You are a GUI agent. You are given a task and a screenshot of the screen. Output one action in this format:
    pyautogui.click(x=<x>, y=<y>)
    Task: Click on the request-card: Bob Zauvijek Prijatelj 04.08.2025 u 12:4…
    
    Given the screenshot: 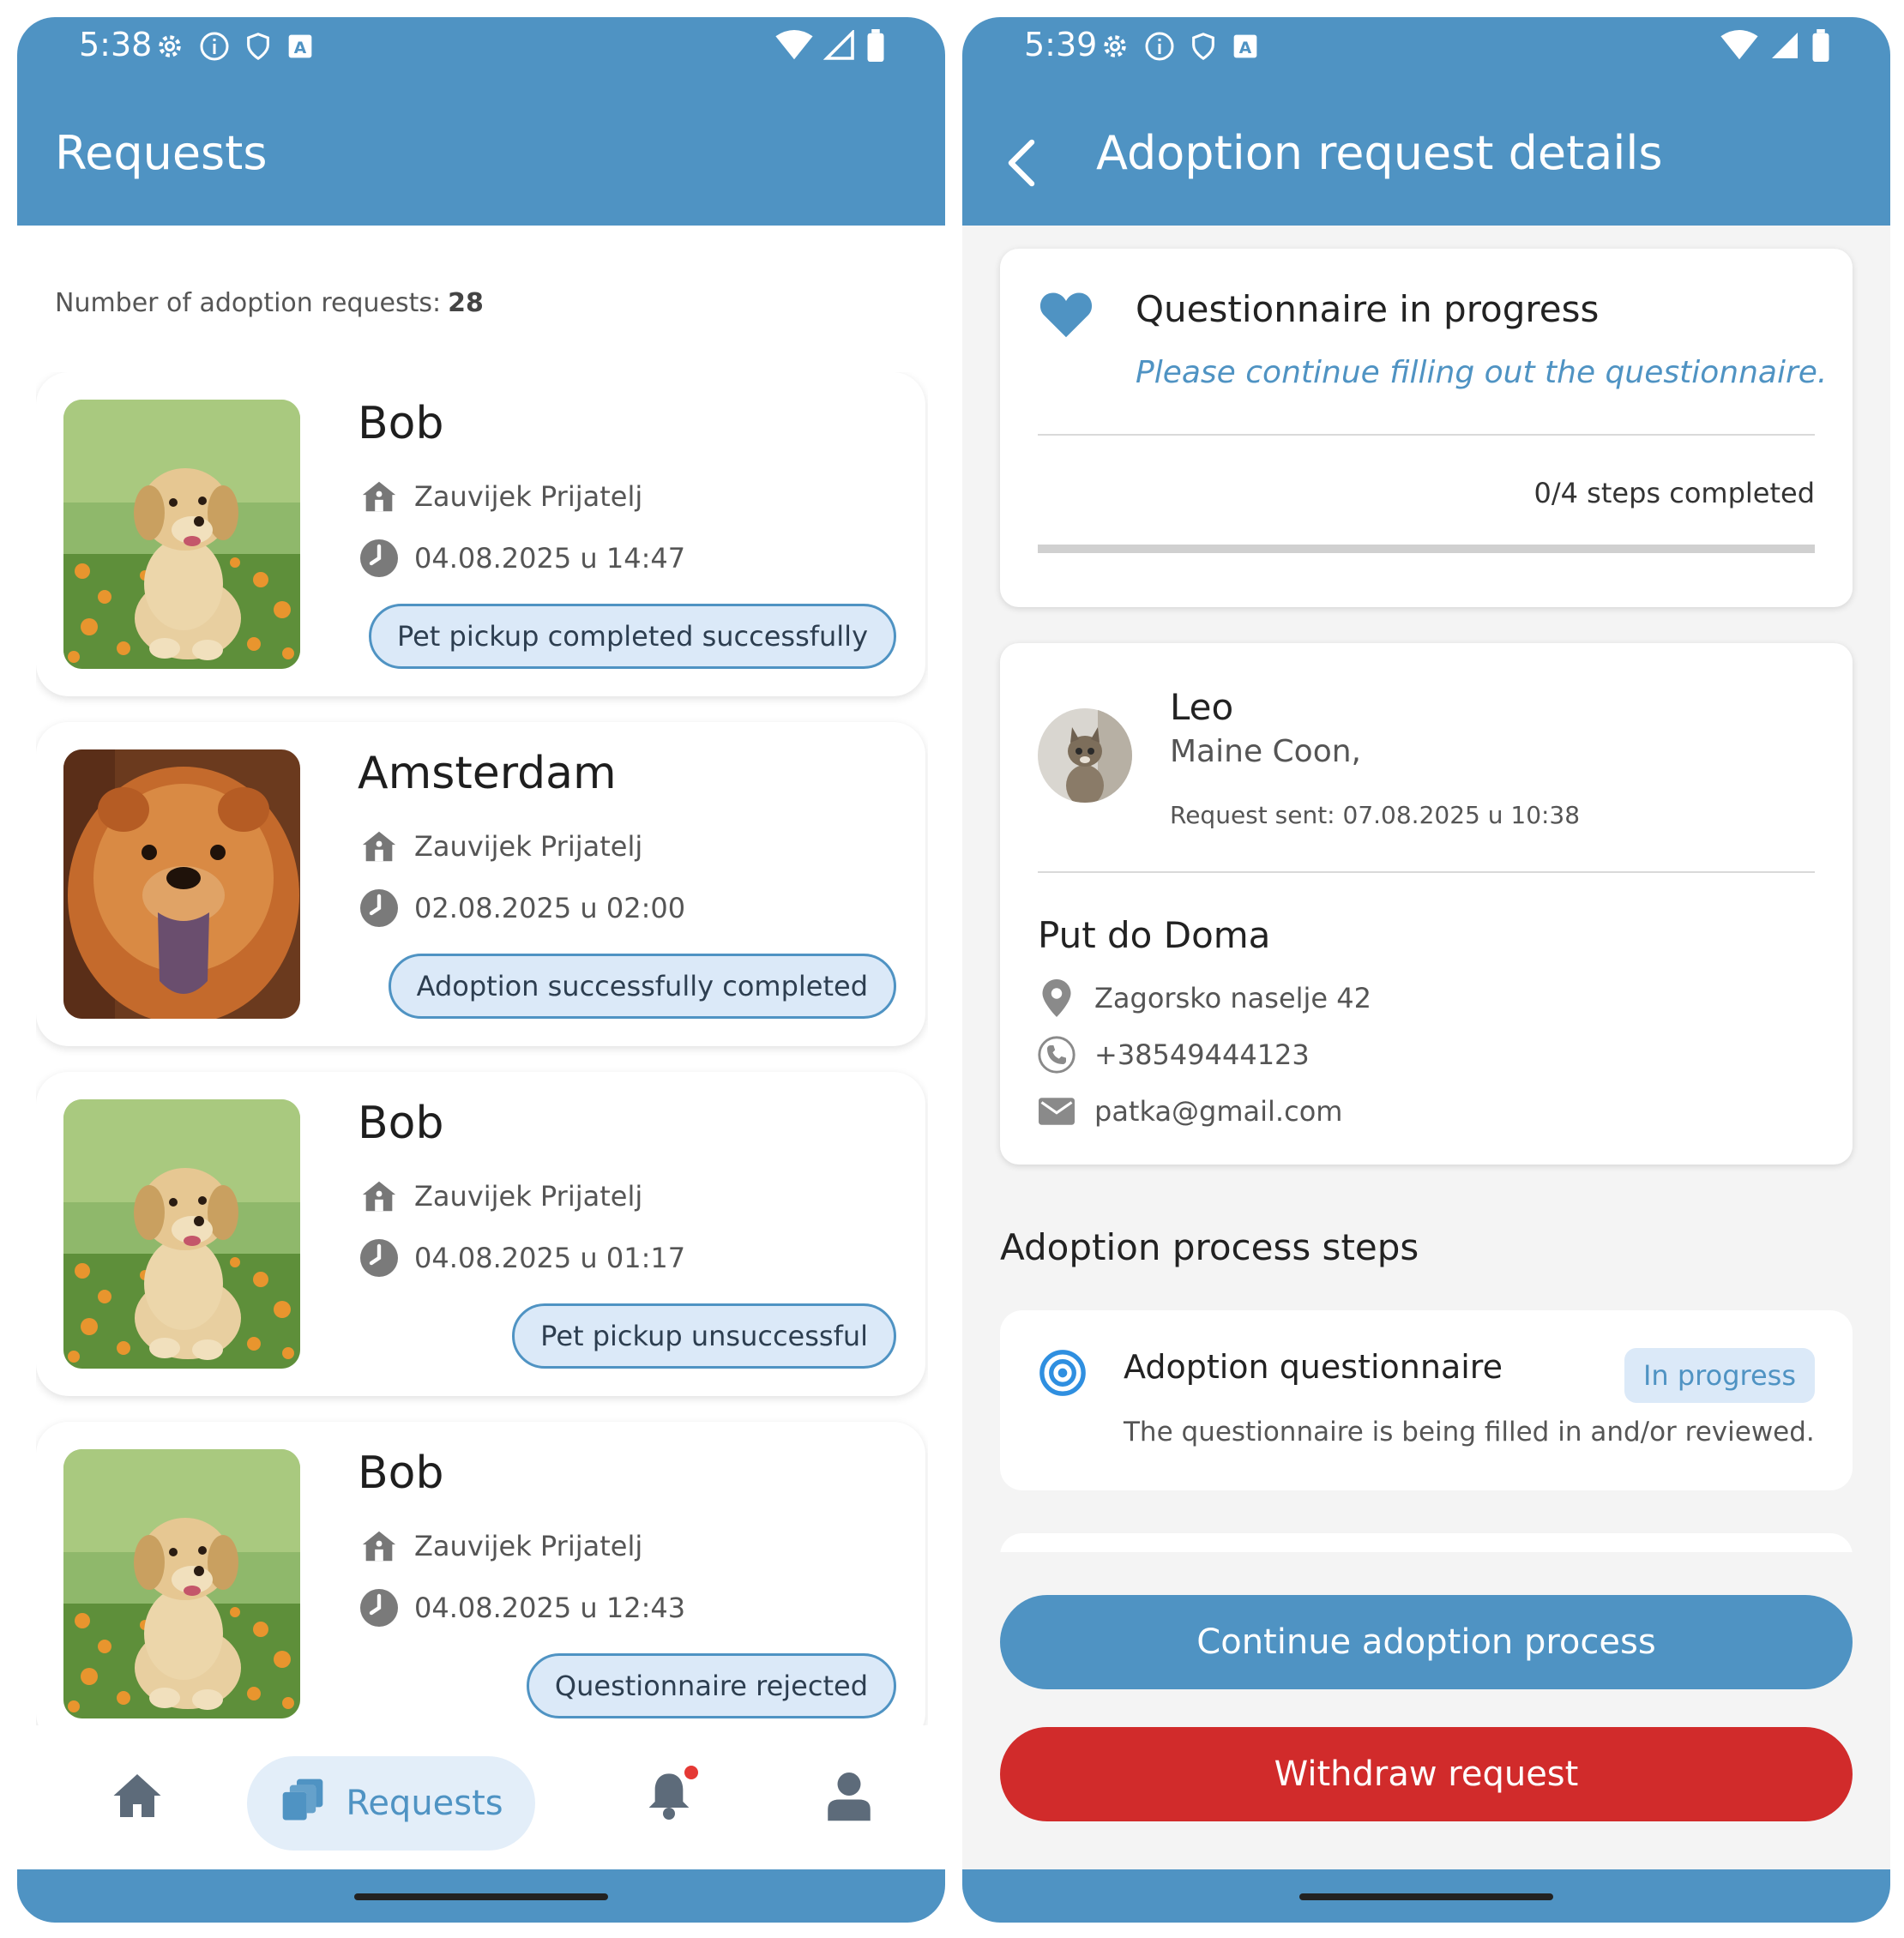 What is the action you would take?
    pyautogui.click(x=480, y=1581)
    